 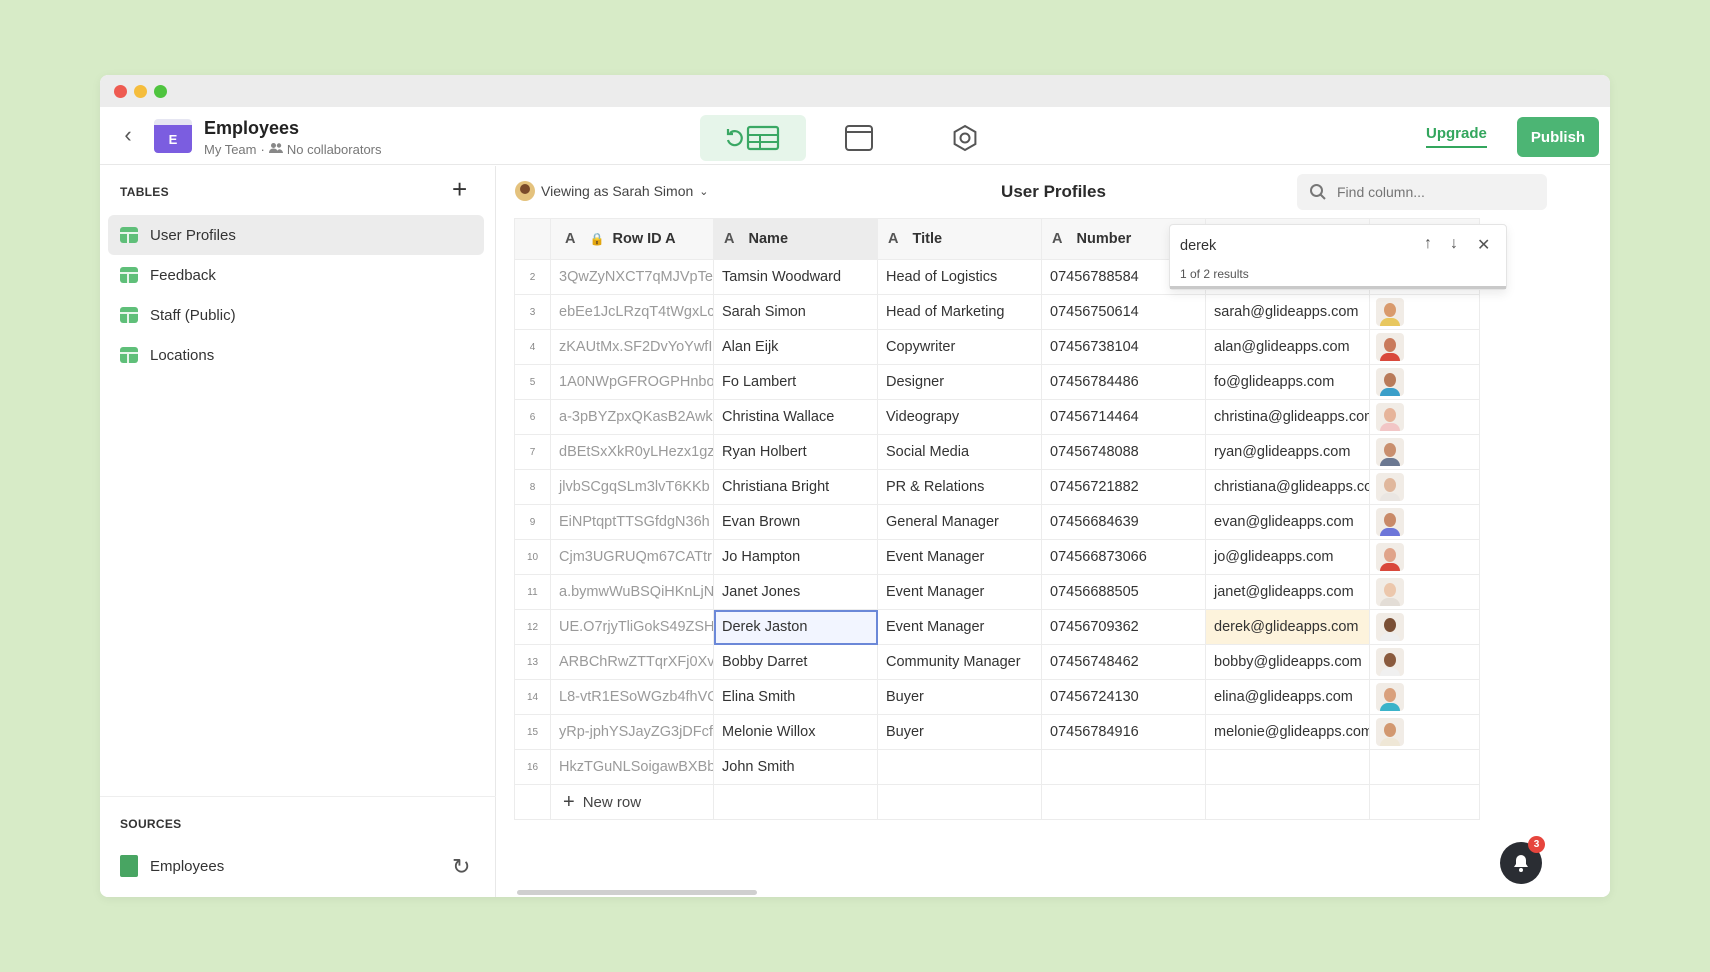 What do you see at coordinates (632, 592) in the screenshot?
I see `cell-row-id: a.bymwWuBSQiHKnLjN` at bounding box center [632, 592].